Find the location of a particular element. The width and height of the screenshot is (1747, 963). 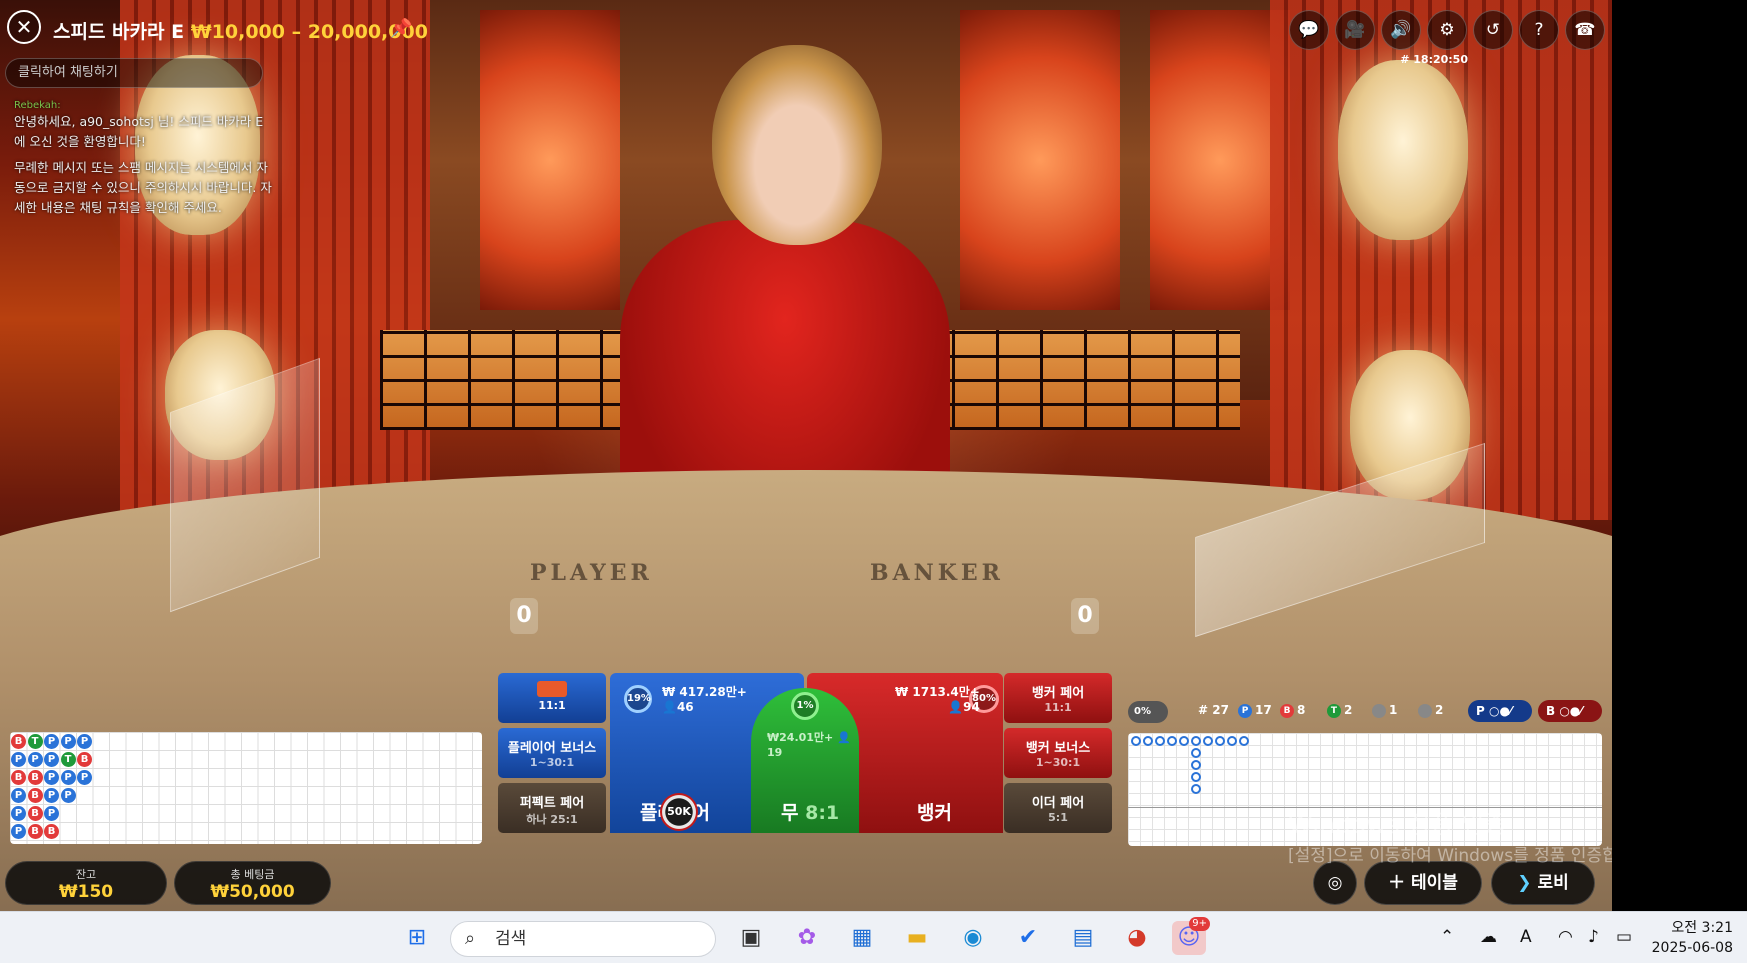

game-title: 스피드 바카라 E ₩10,000 – 20,000,000 is located at coordinates (240, 30).